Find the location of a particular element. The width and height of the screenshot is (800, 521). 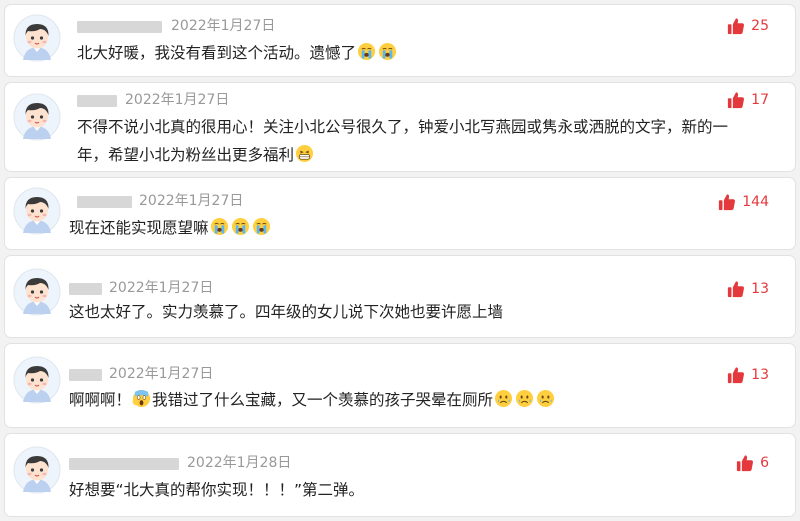

like-button: 6 is located at coordinates (752, 463).